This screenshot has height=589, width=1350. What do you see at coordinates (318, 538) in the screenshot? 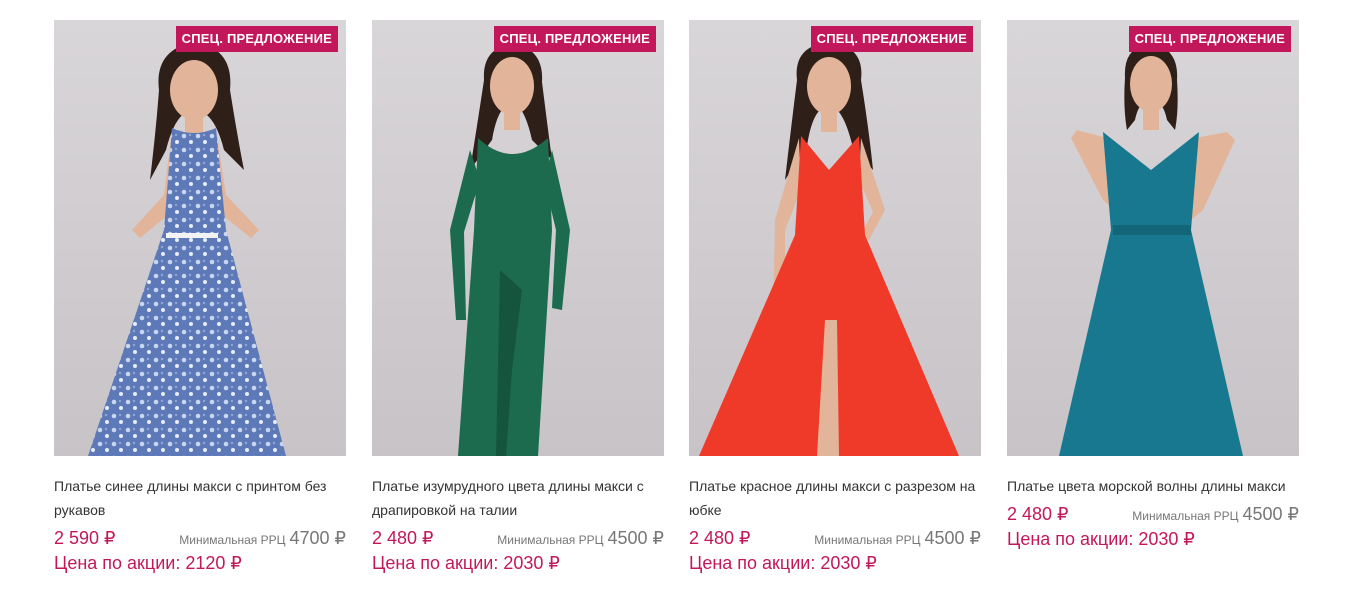
I see `rrp-value: 4700 ₽` at bounding box center [318, 538].